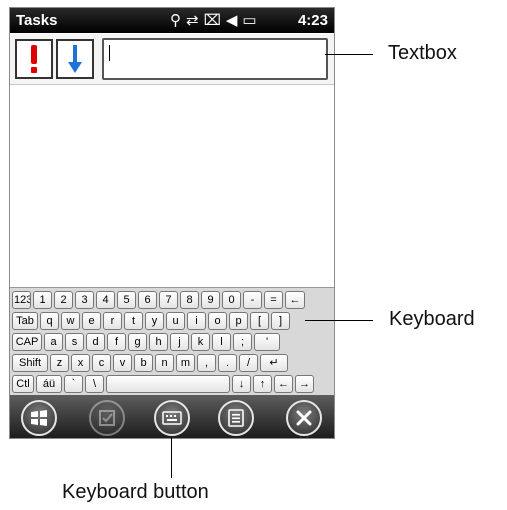 The height and width of the screenshot is (510, 507). I want to click on key-g: g, so click(137, 342).